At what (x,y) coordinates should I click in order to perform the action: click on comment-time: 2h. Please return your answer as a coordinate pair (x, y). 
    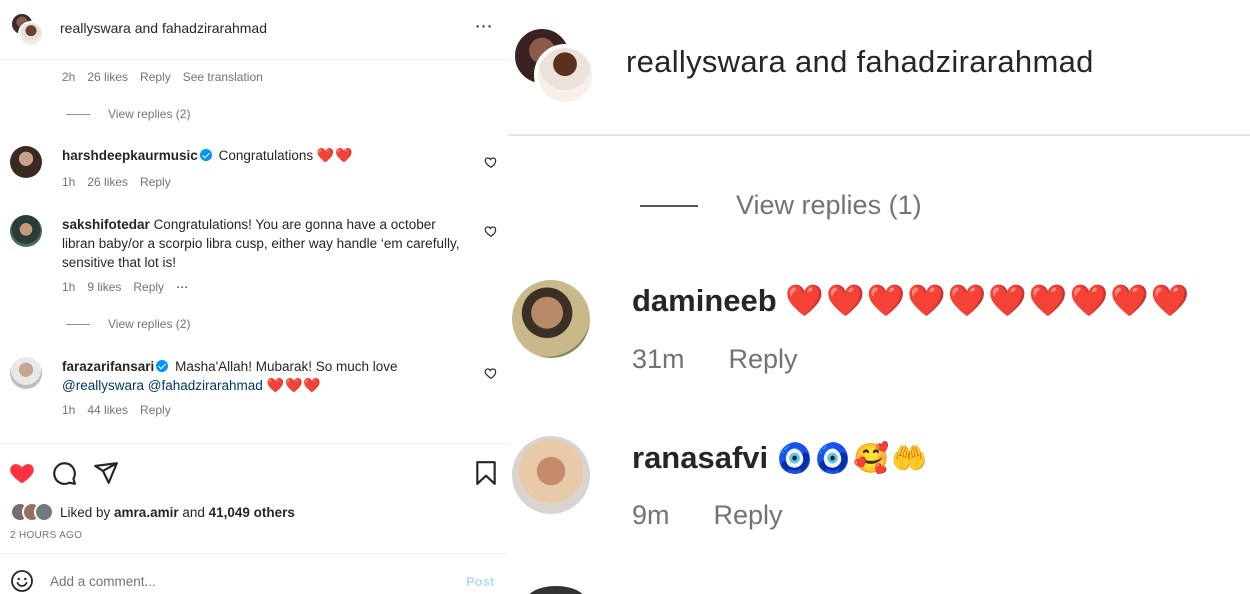
    Looking at the image, I should click on (69, 77).